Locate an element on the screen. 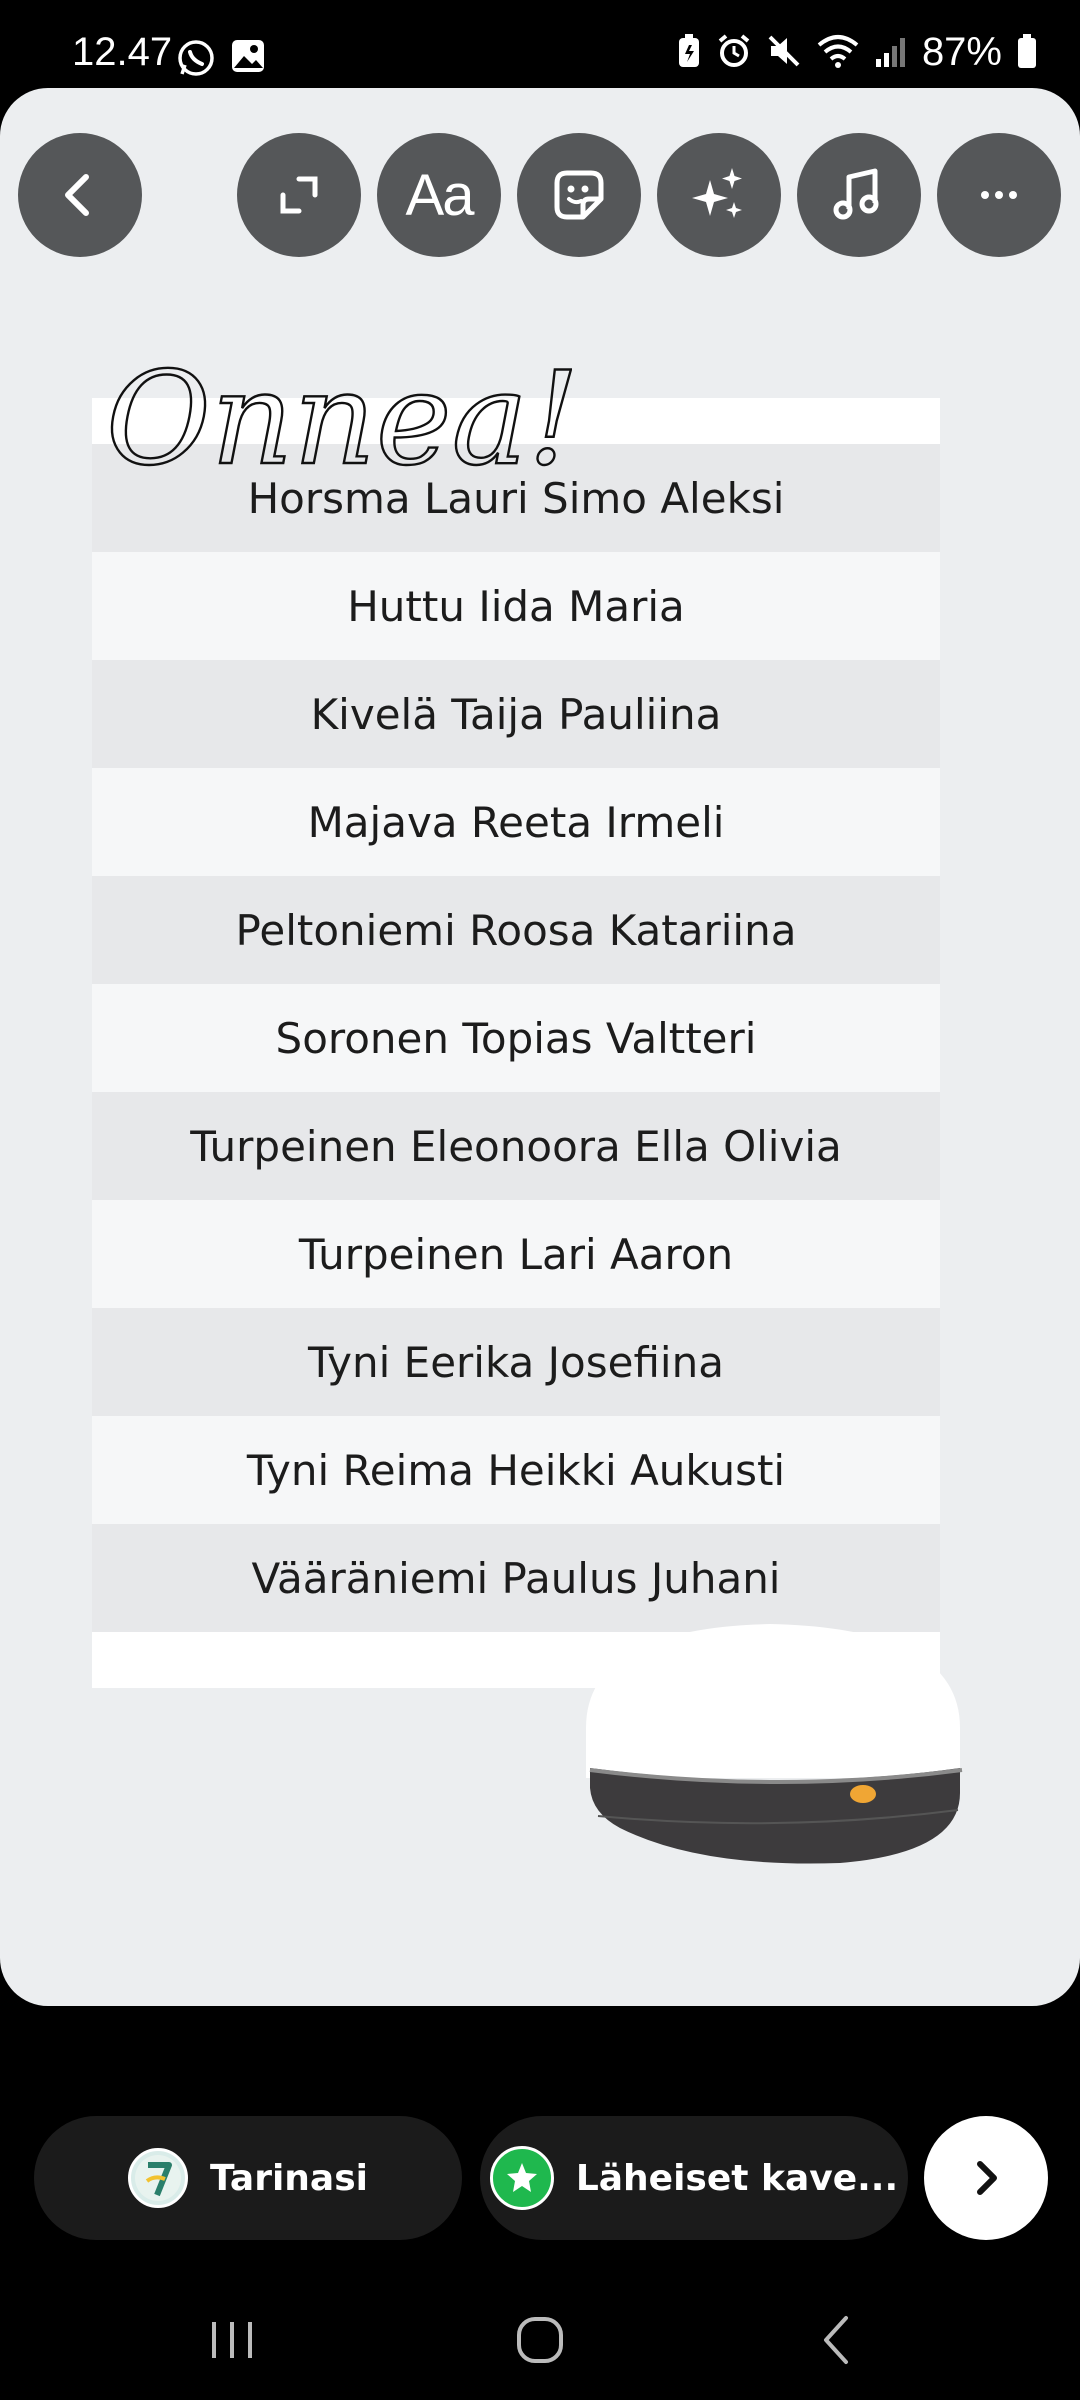  battery-percent: 87% is located at coordinates (961, 52).